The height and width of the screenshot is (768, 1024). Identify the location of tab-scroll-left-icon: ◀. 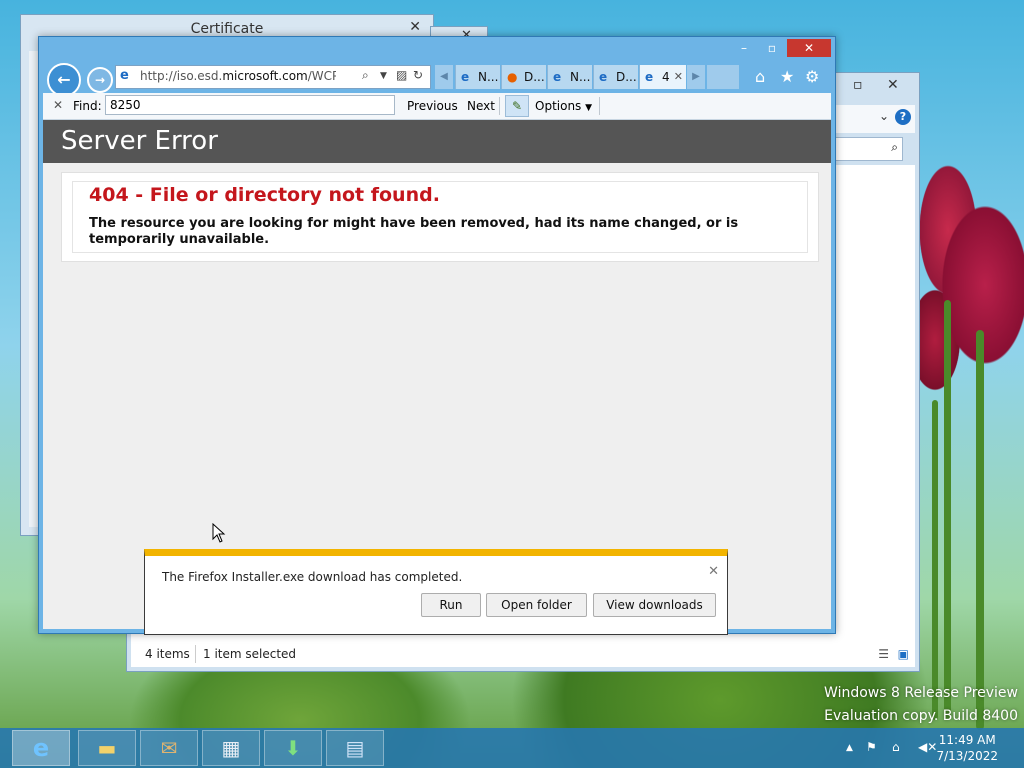
(444, 77).